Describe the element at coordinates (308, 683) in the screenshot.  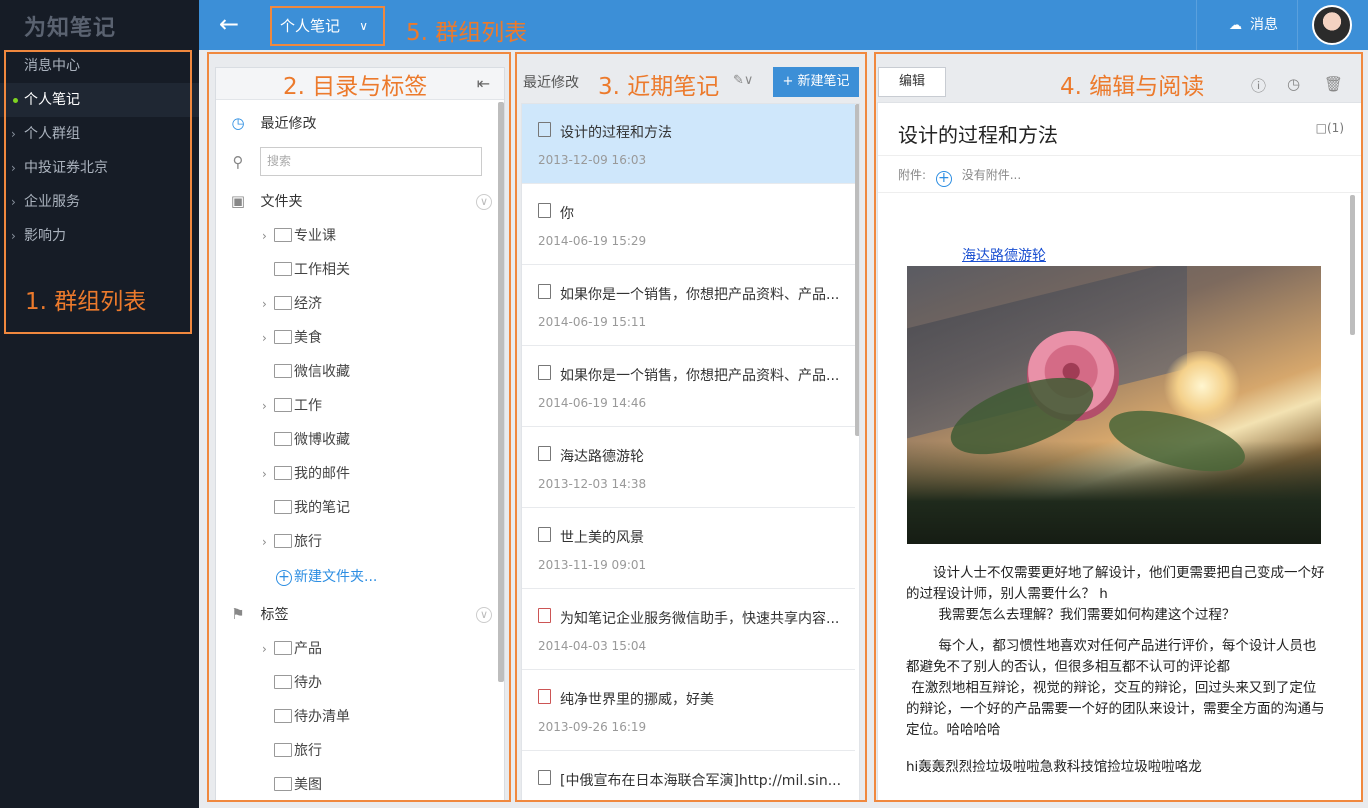
I see `tree-item-label: 待办` at that location.